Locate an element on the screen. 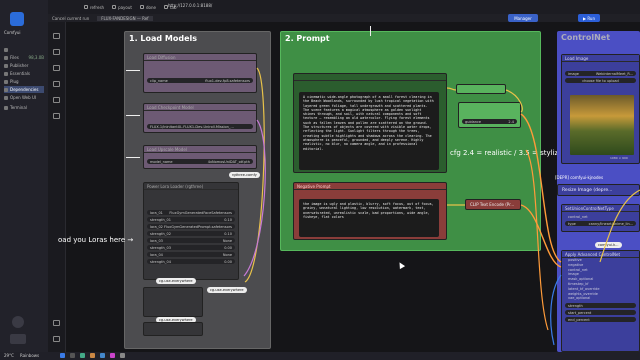 This screenshot has width=640, height=360. strength-04-widget: strength_04 0.00 is located at coordinates (191, 261).